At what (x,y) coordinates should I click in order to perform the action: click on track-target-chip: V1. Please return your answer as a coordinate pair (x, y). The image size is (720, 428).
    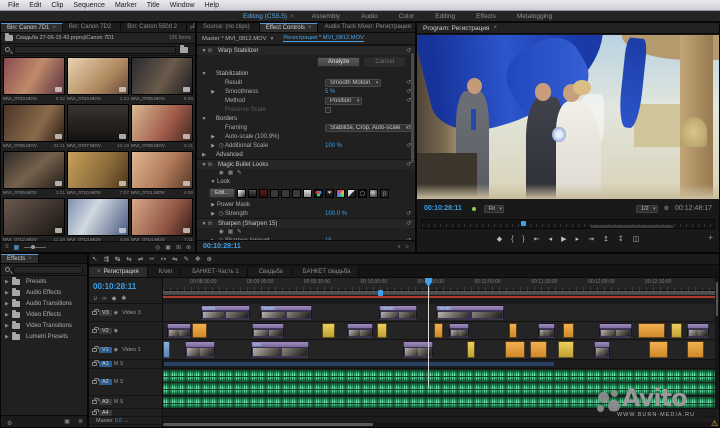
    Looking at the image, I should click on (105, 349).